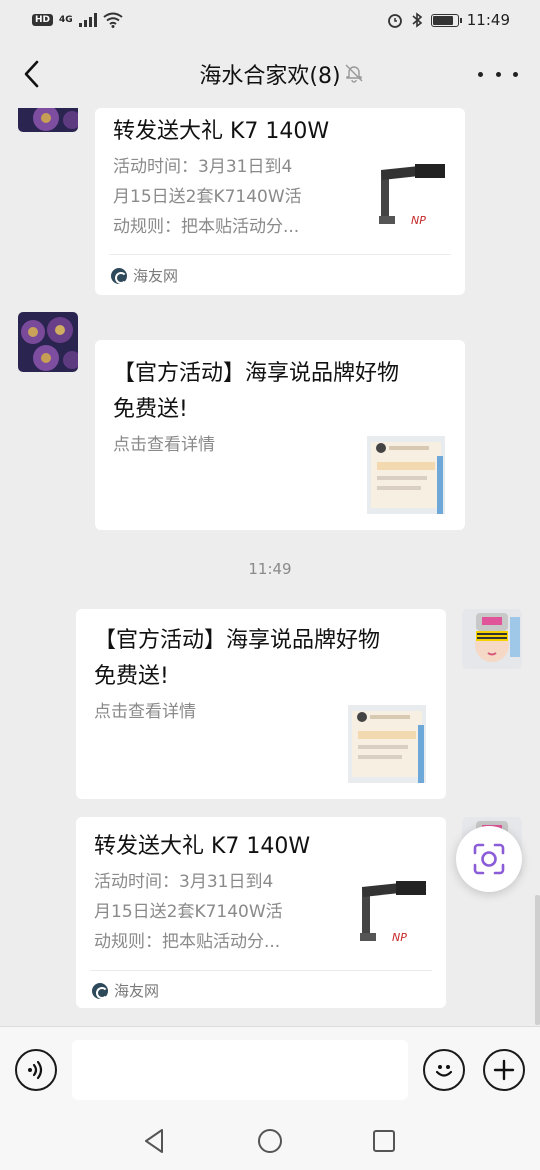 The height and width of the screenshot is (1170, 540). I want to click on status-time: 11:49, so click(488, 20).